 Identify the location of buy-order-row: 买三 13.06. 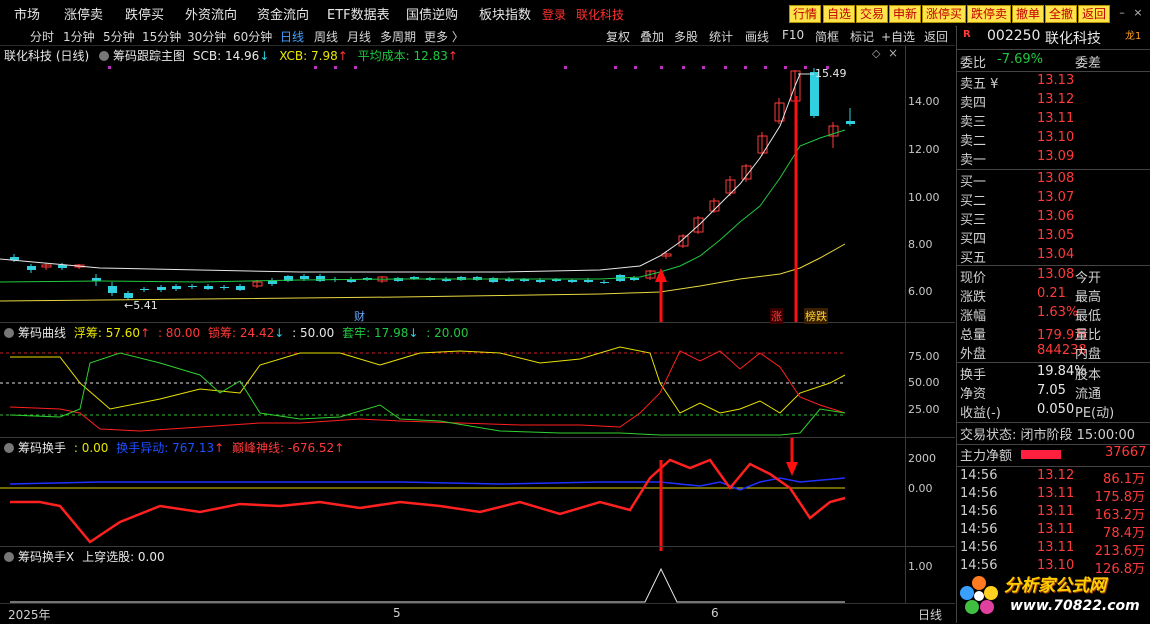
(1053, 218).